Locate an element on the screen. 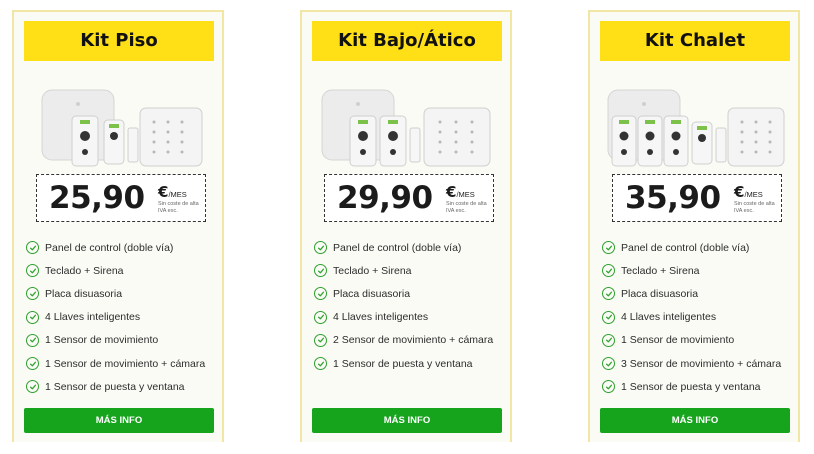 The width and height of the screenshot is (814, 454). feature-item: 1 Sensor de movimiento + cámara is located at coordinates (125, 363).